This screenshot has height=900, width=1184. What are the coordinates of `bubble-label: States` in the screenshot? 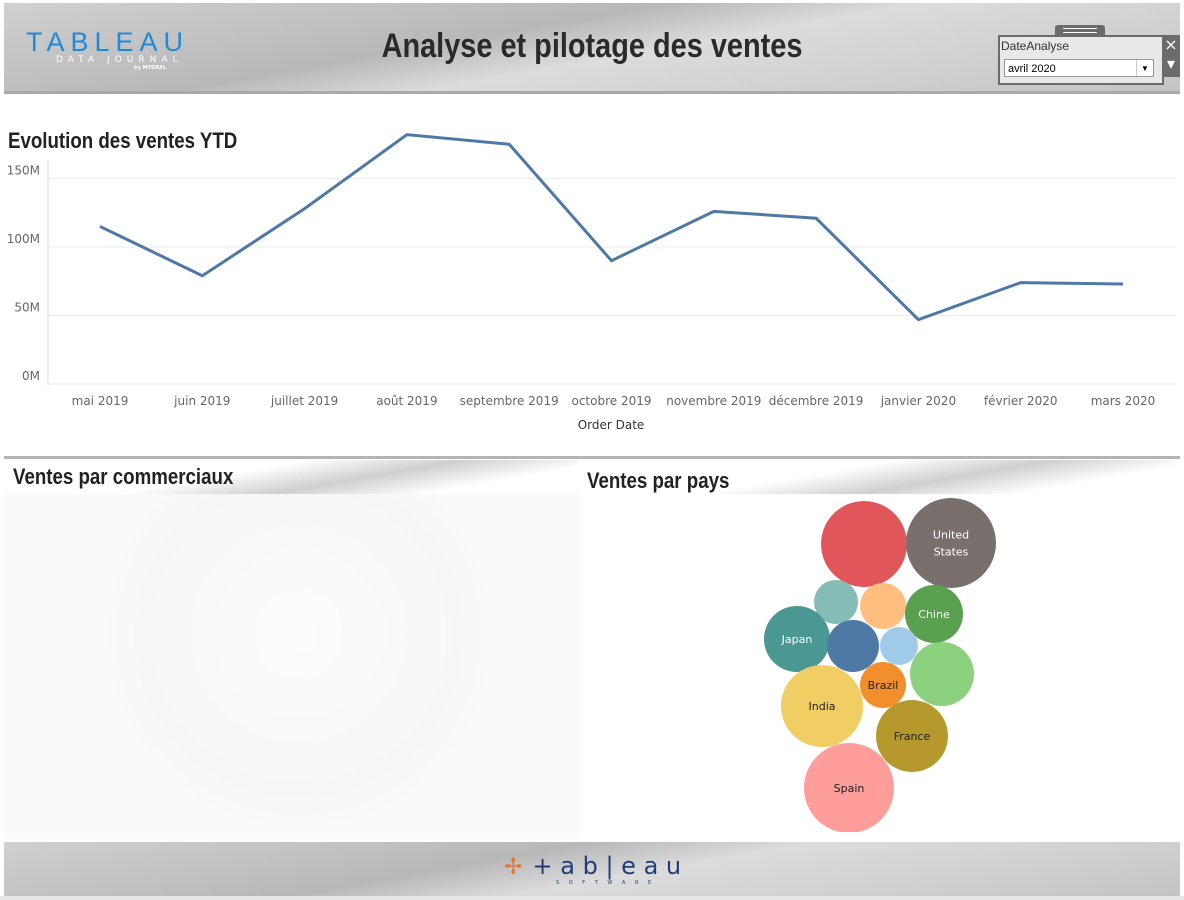 It's located at (951, 552).